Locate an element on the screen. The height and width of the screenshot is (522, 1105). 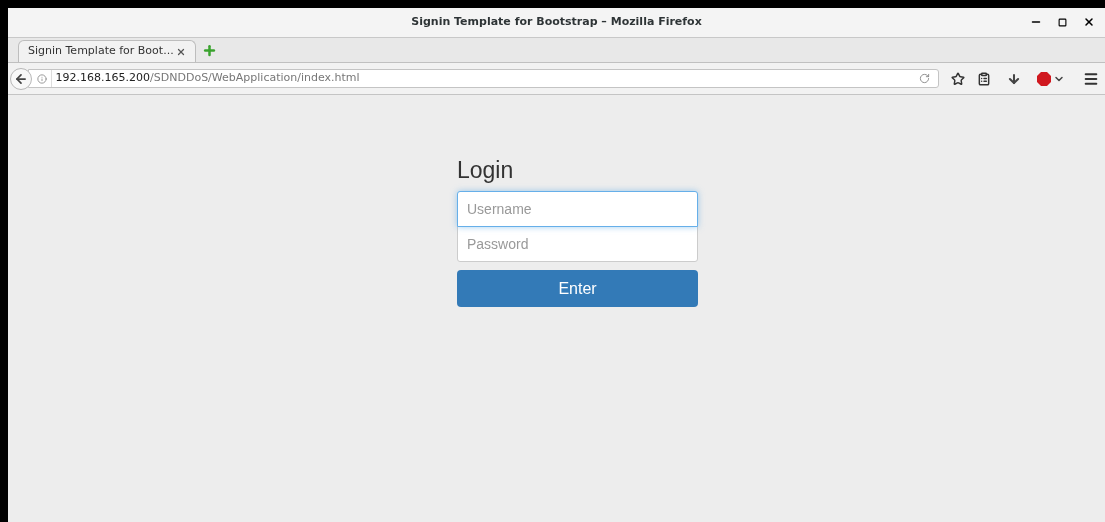
close-icon is located at coordinates (1089, 22).